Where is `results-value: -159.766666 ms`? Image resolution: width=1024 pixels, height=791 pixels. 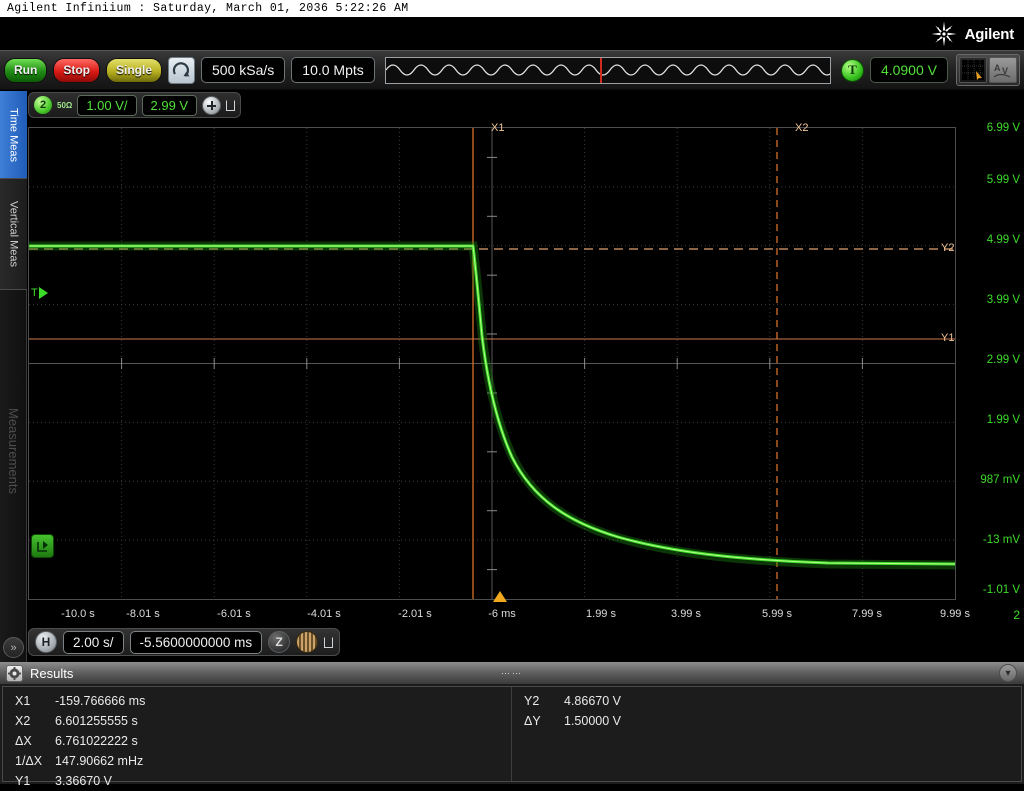
results-value: -159.766666 ms is located at coordinates (100, 701).